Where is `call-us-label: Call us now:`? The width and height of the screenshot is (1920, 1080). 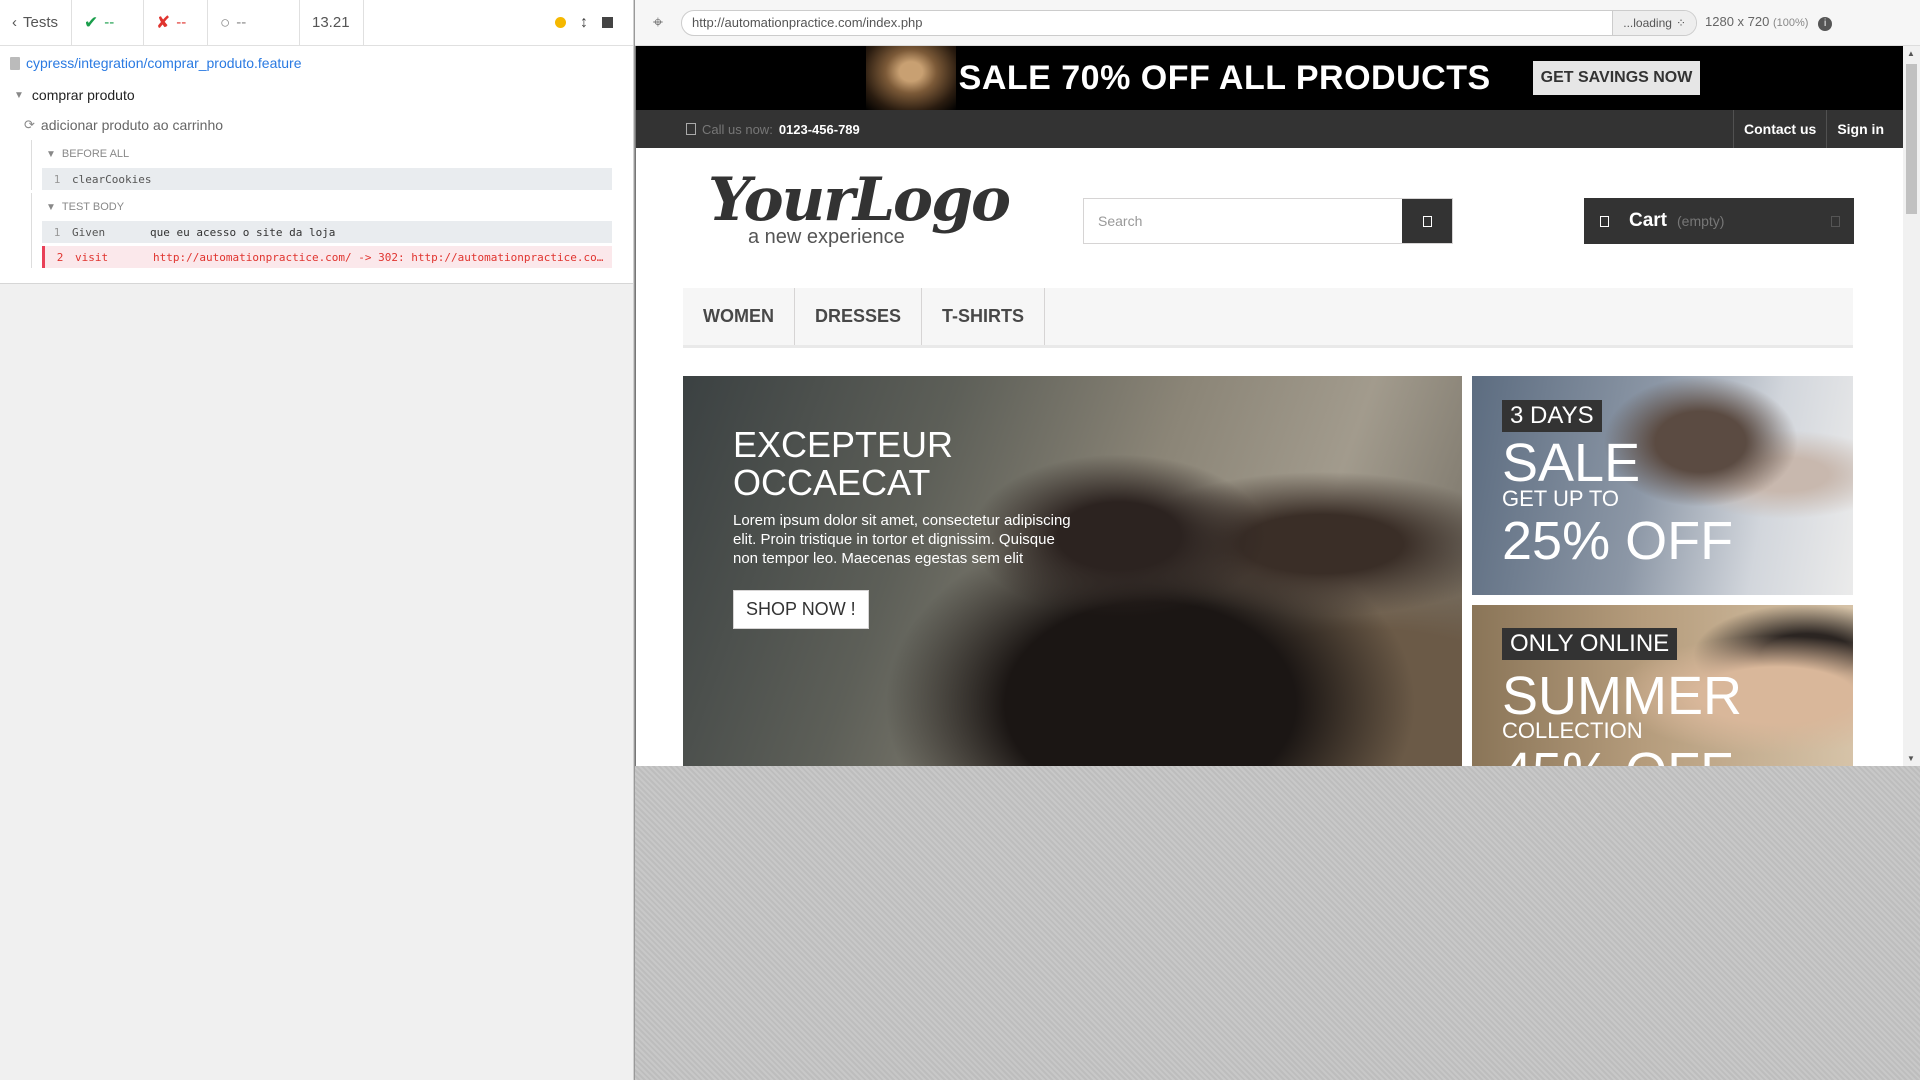 call-us-label: Call us now: is located at coordinates (737, 129).